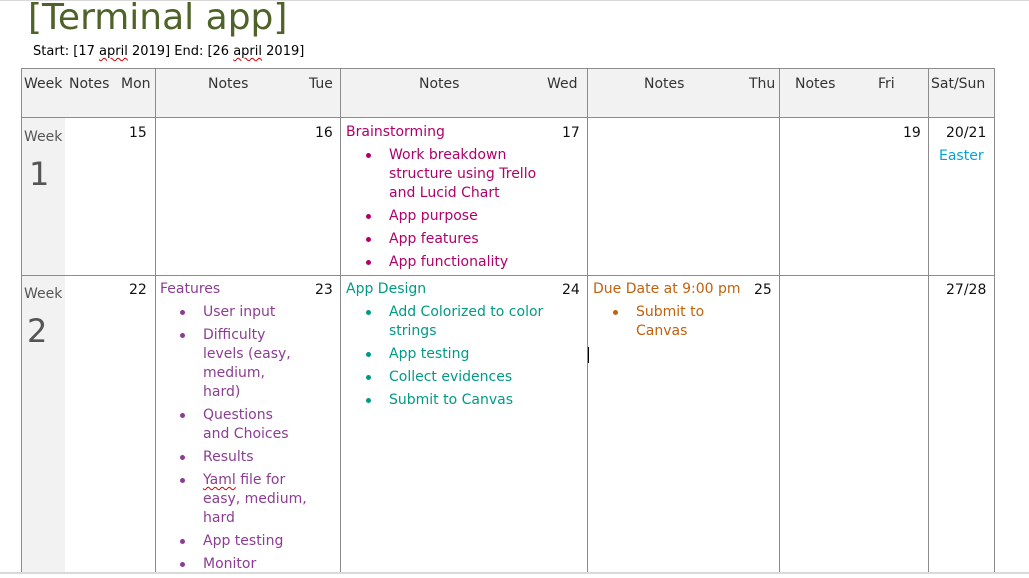 Image resolution: width=1029 pixels, height=578 pixels. I want to click on features-heading: Features, so click(190, 289).